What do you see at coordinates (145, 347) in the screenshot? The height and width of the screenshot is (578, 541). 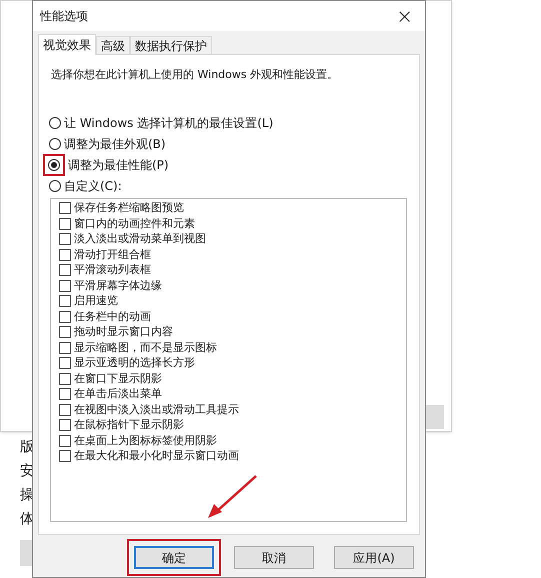 I see `checkbox-label: 显示缩略图，而不是显示图标` at bounding box center [145, 347].